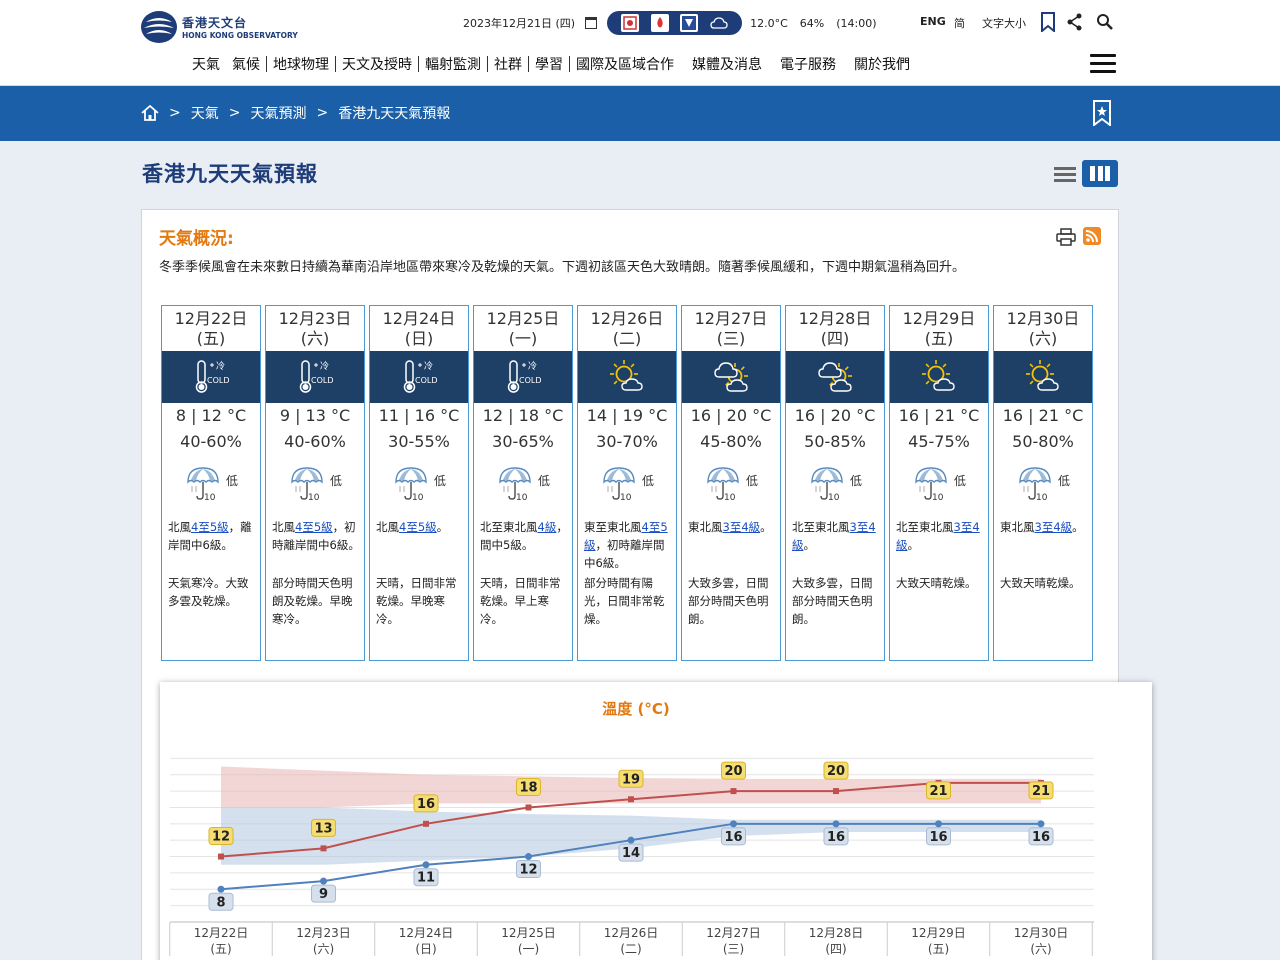 The image size is (1280, 960). What do you see at coordinates (1066, 237) in the screenshot?
I see `print-icon` at bounding box center [1066, 237].